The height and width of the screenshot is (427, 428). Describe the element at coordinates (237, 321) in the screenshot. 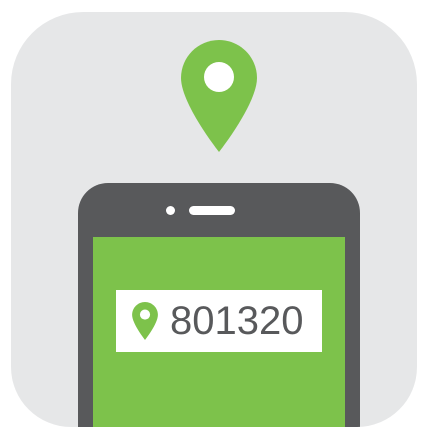

I see `code-text: 801320` at that location.